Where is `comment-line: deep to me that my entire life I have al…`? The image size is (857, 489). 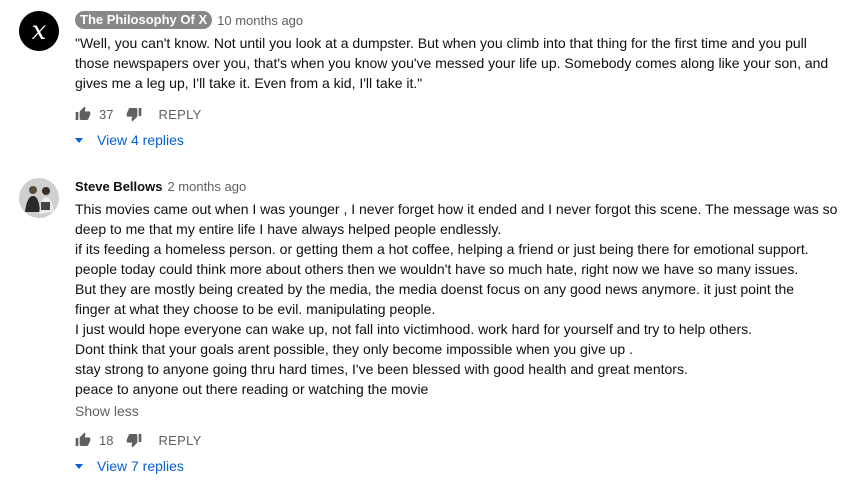
comment-line: deep to me that my entire life I have al… is located at coordinates (288, 229).